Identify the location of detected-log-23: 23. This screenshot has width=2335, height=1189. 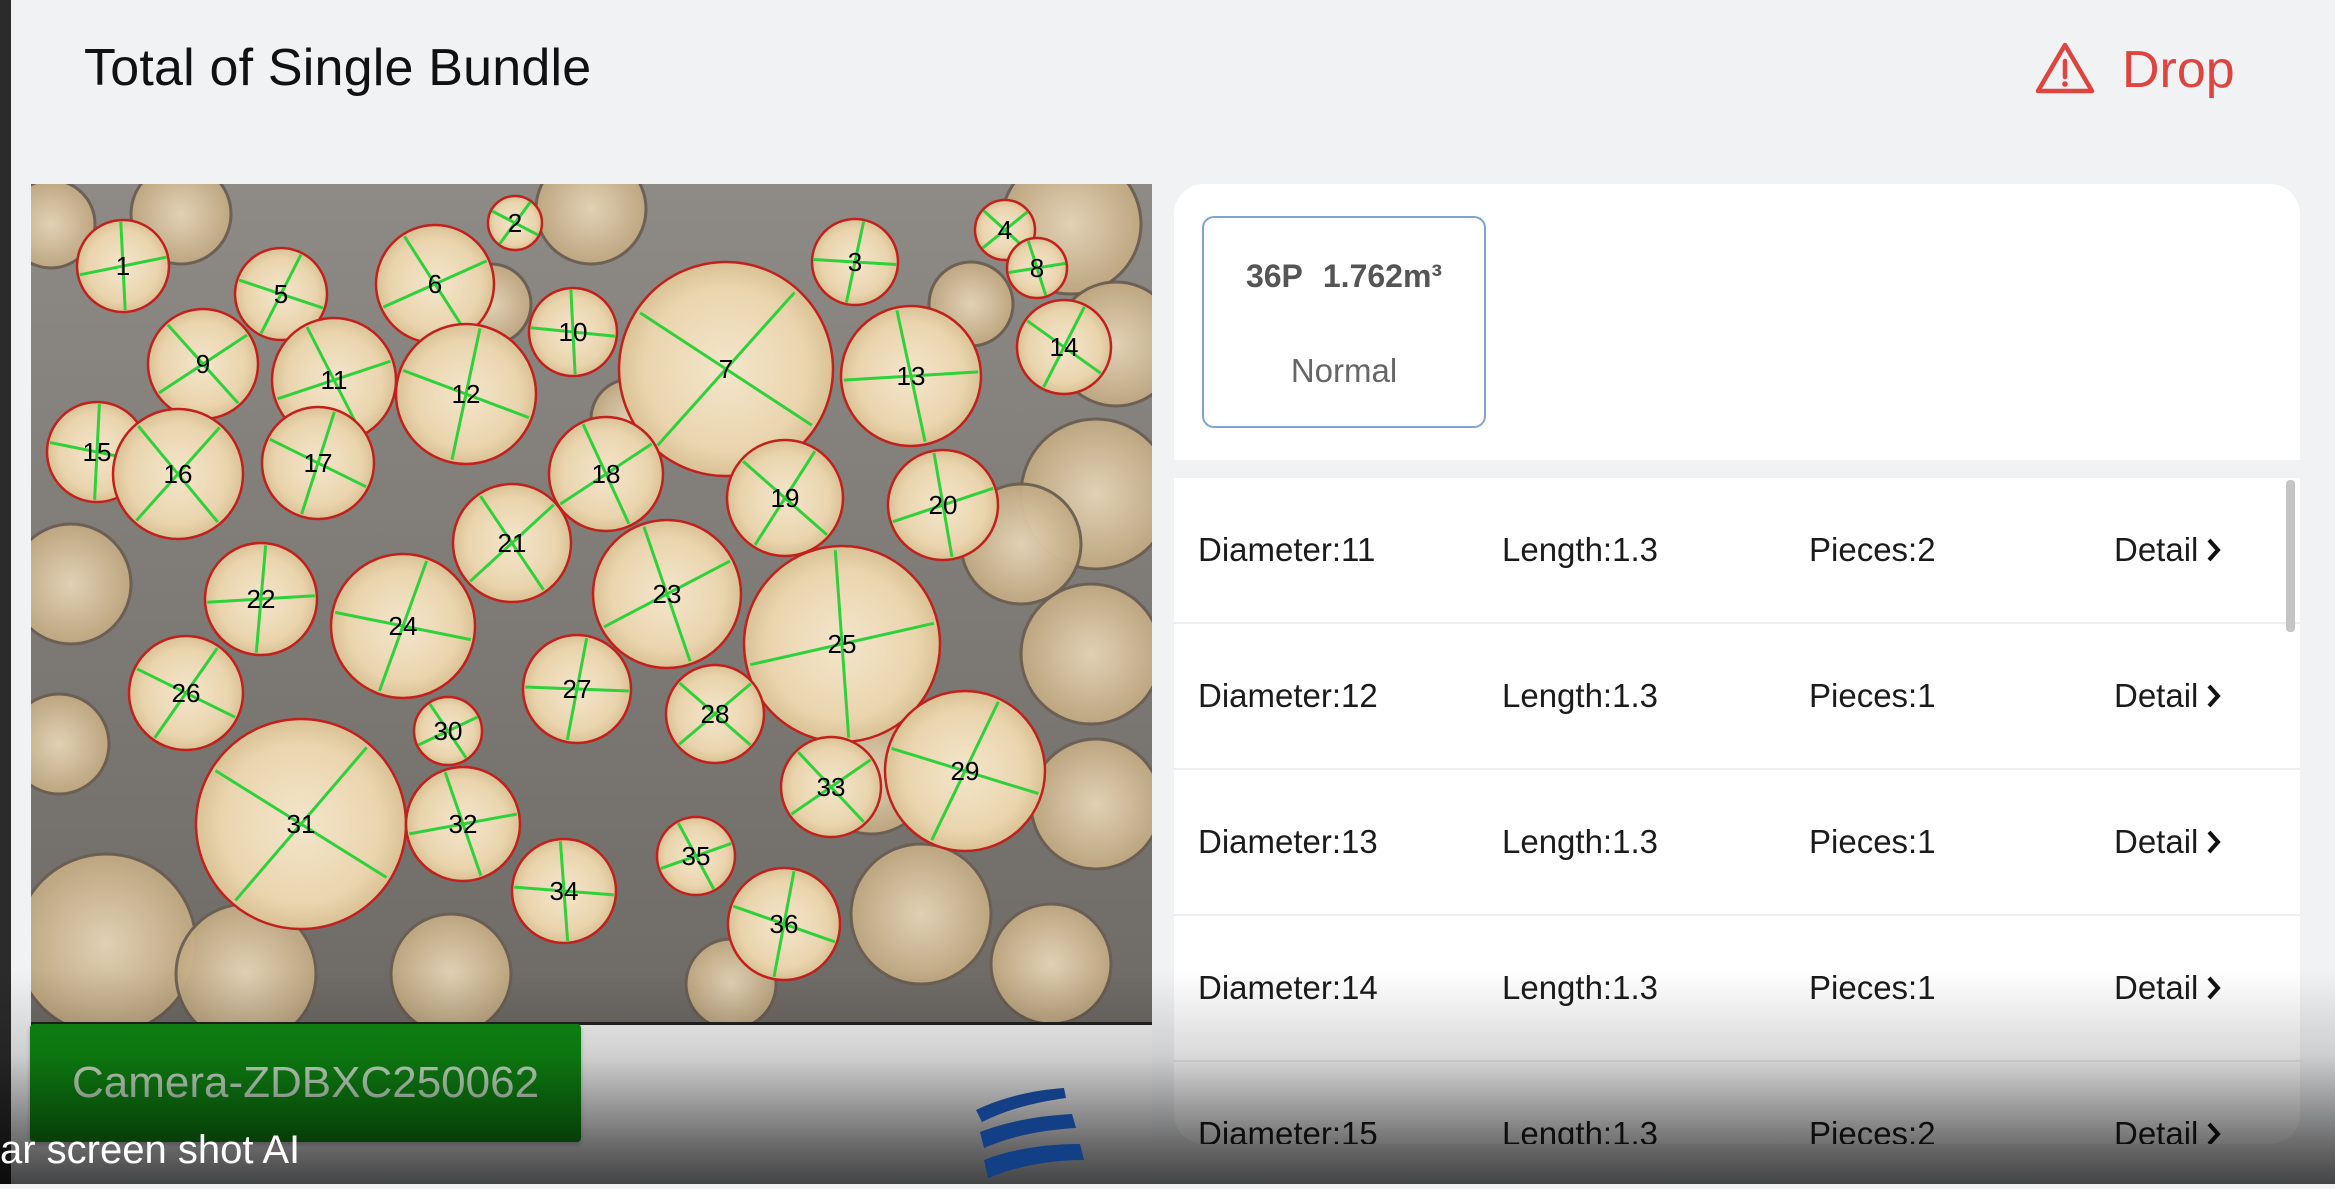
(667, 594).